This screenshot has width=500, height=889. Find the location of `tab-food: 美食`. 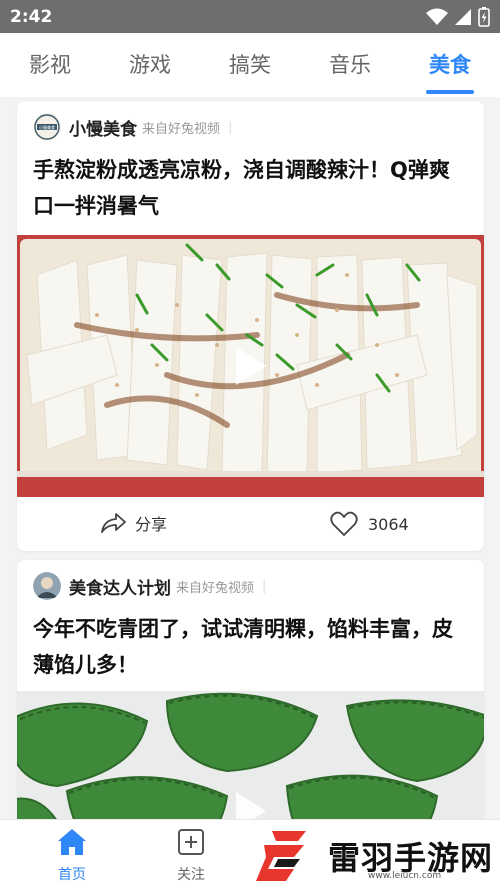

tab-food: 美食 is located at coordinates (450, 65).